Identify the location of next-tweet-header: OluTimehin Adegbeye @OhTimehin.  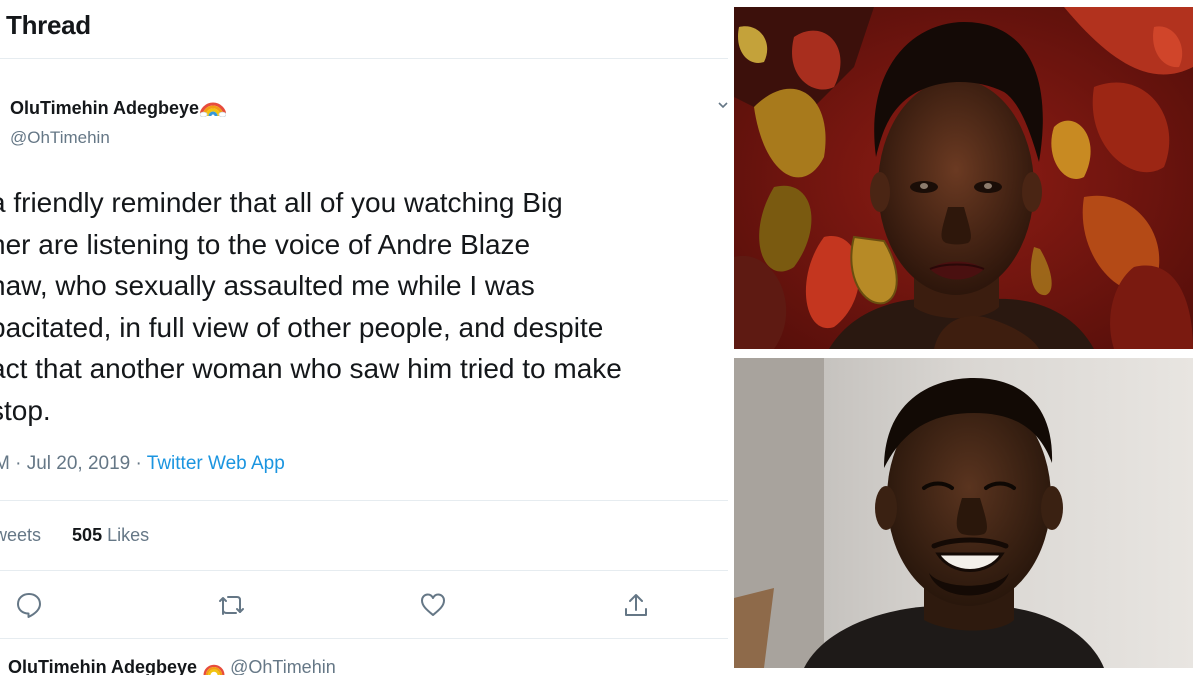
(172, 666).